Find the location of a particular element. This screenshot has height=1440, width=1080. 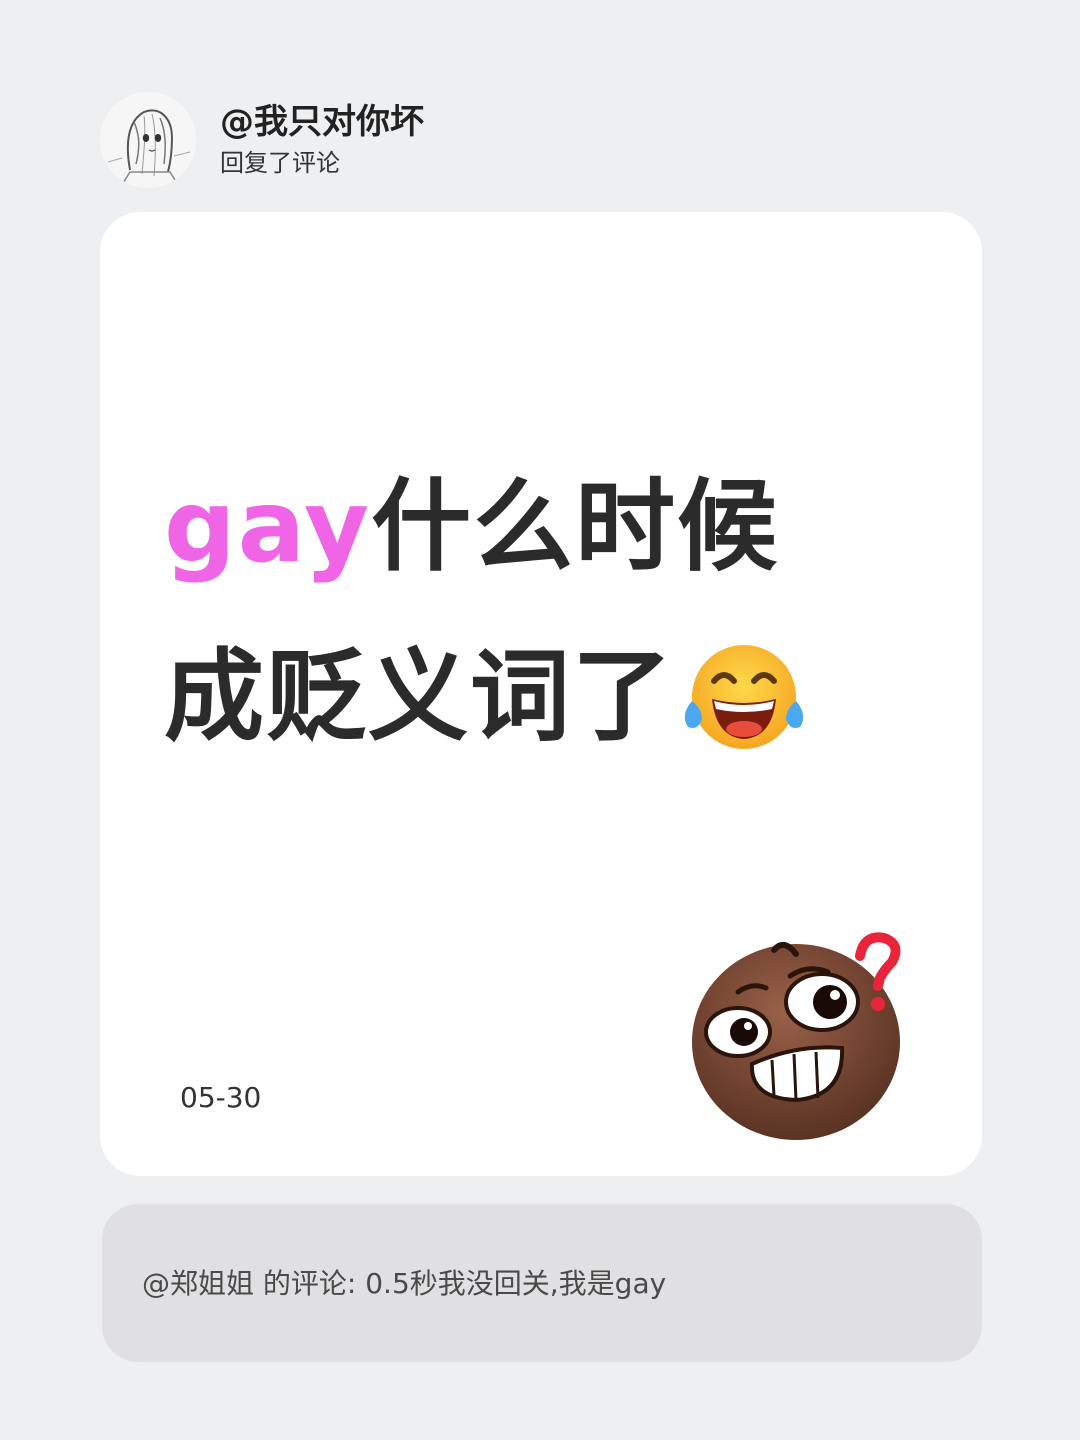

headline-line-1: gay什么时候 is located at coordinates (487, 527).